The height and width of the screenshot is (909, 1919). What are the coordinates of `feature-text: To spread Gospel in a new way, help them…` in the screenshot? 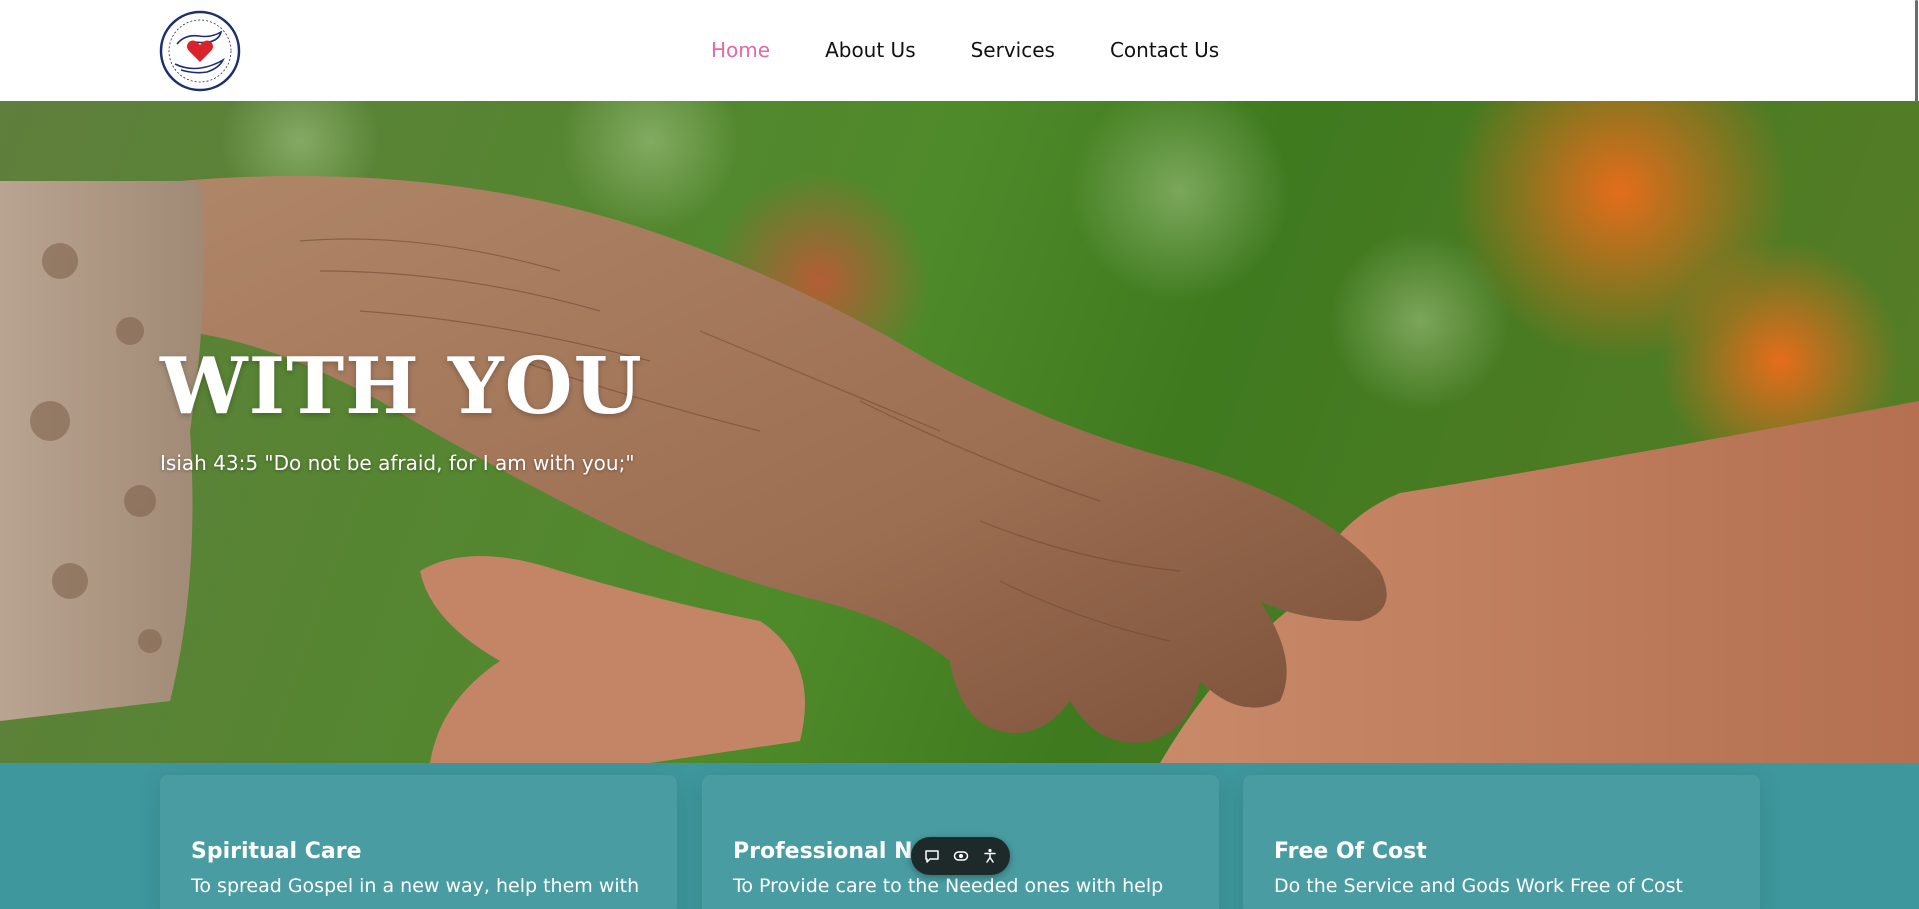 It's located at (415, 886).